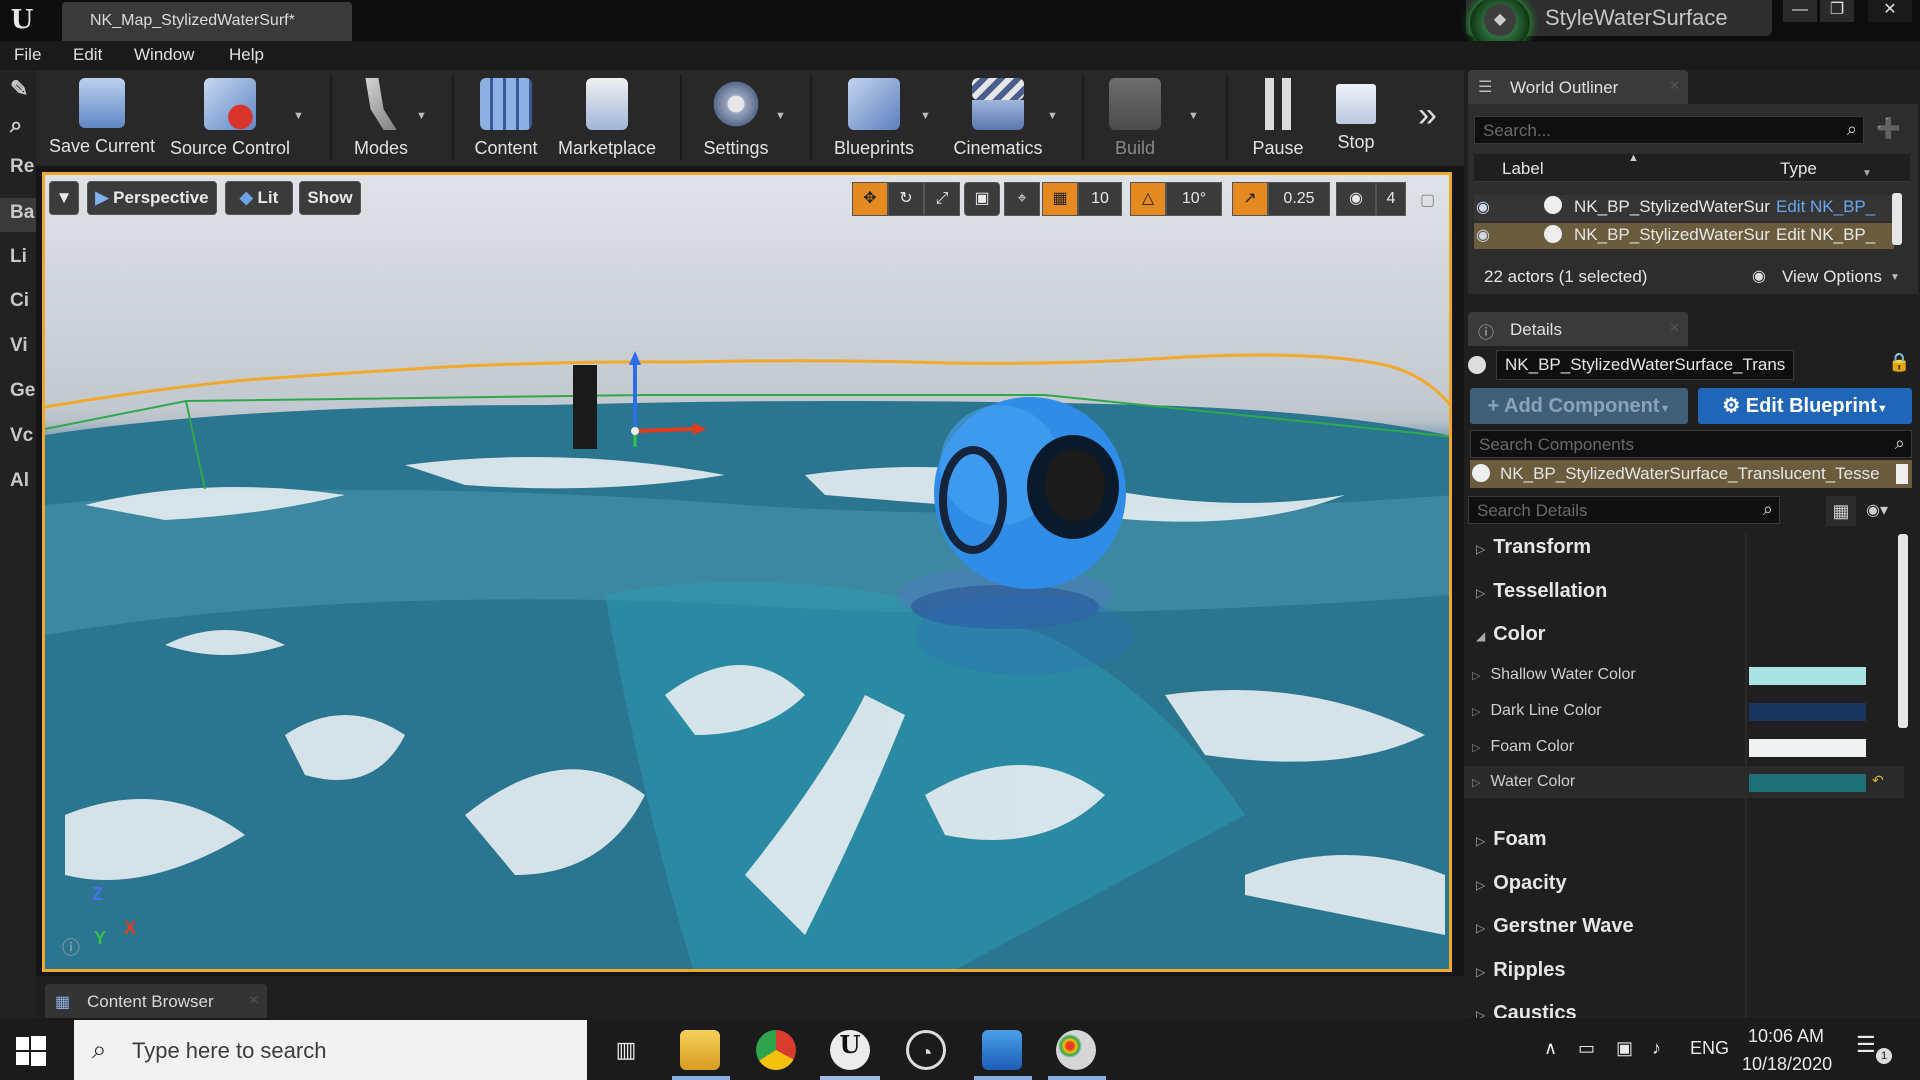  I want to click on type-dropdown-icon: ▼, so click(1867, 173).